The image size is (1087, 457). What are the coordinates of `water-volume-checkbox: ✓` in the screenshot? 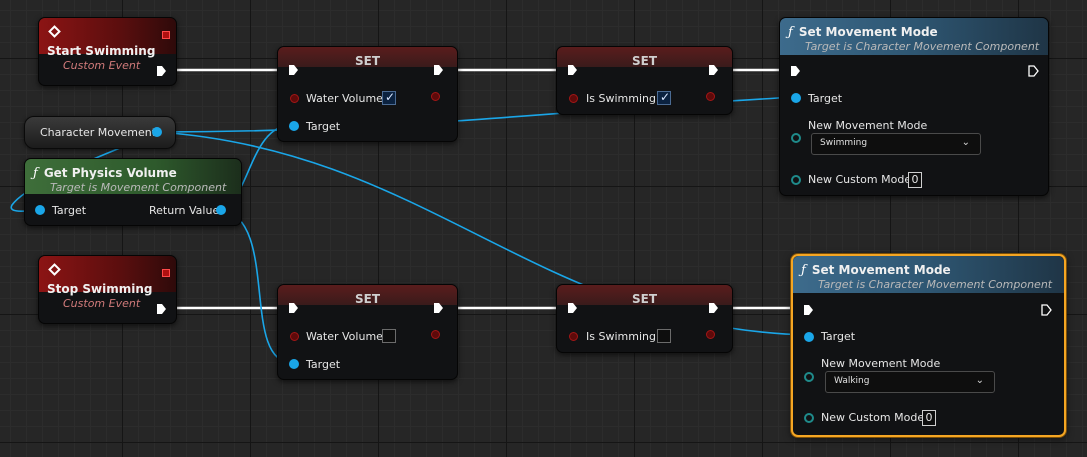 It's located at (389, 97).